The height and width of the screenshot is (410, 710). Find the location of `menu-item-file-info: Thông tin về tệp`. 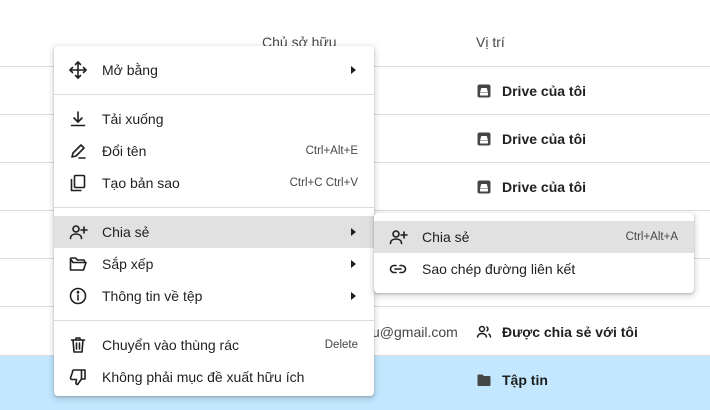

menu-item-file-info: Thông tin về tệp is located at coordinates (214, 296).